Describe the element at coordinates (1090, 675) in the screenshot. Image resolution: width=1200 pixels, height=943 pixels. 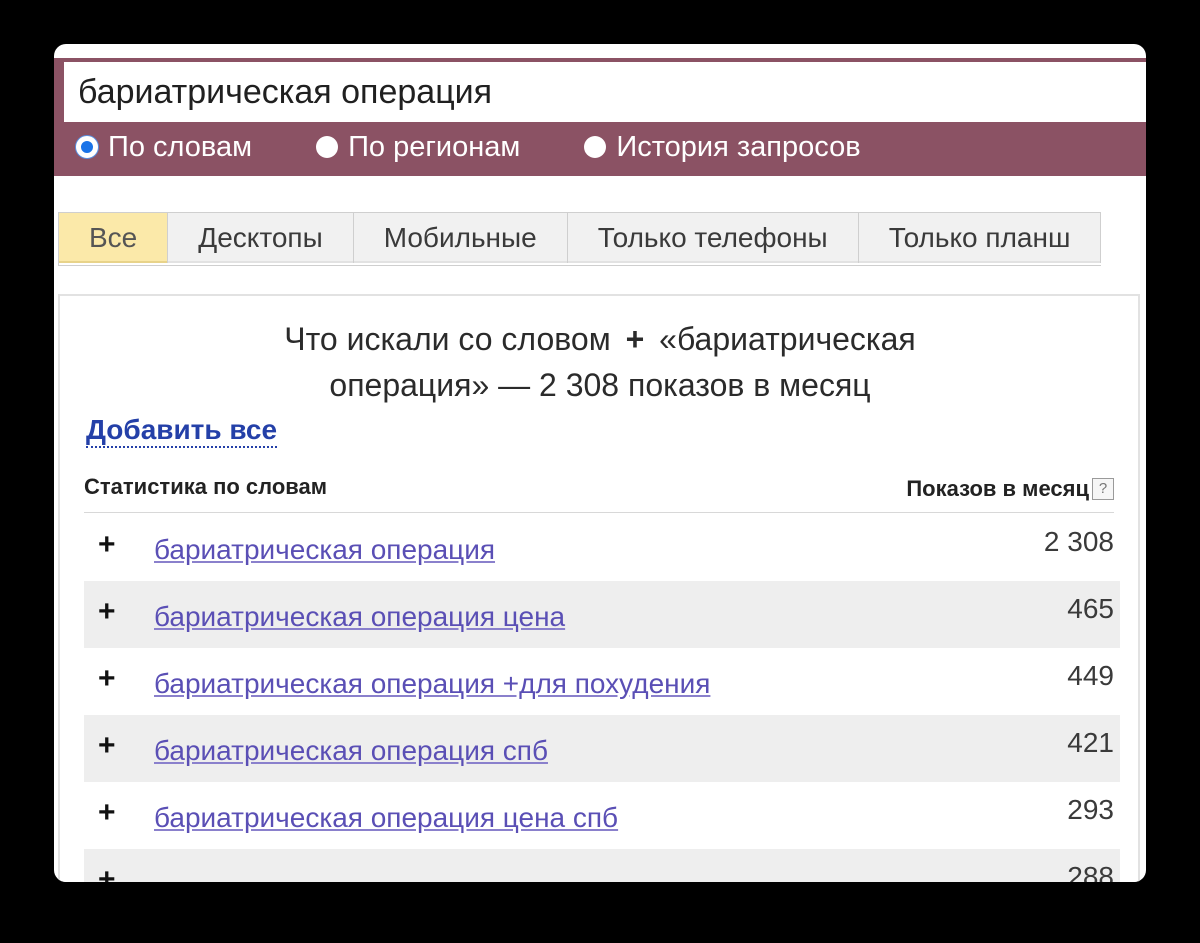
I see `impressions-count: 449` at that location.